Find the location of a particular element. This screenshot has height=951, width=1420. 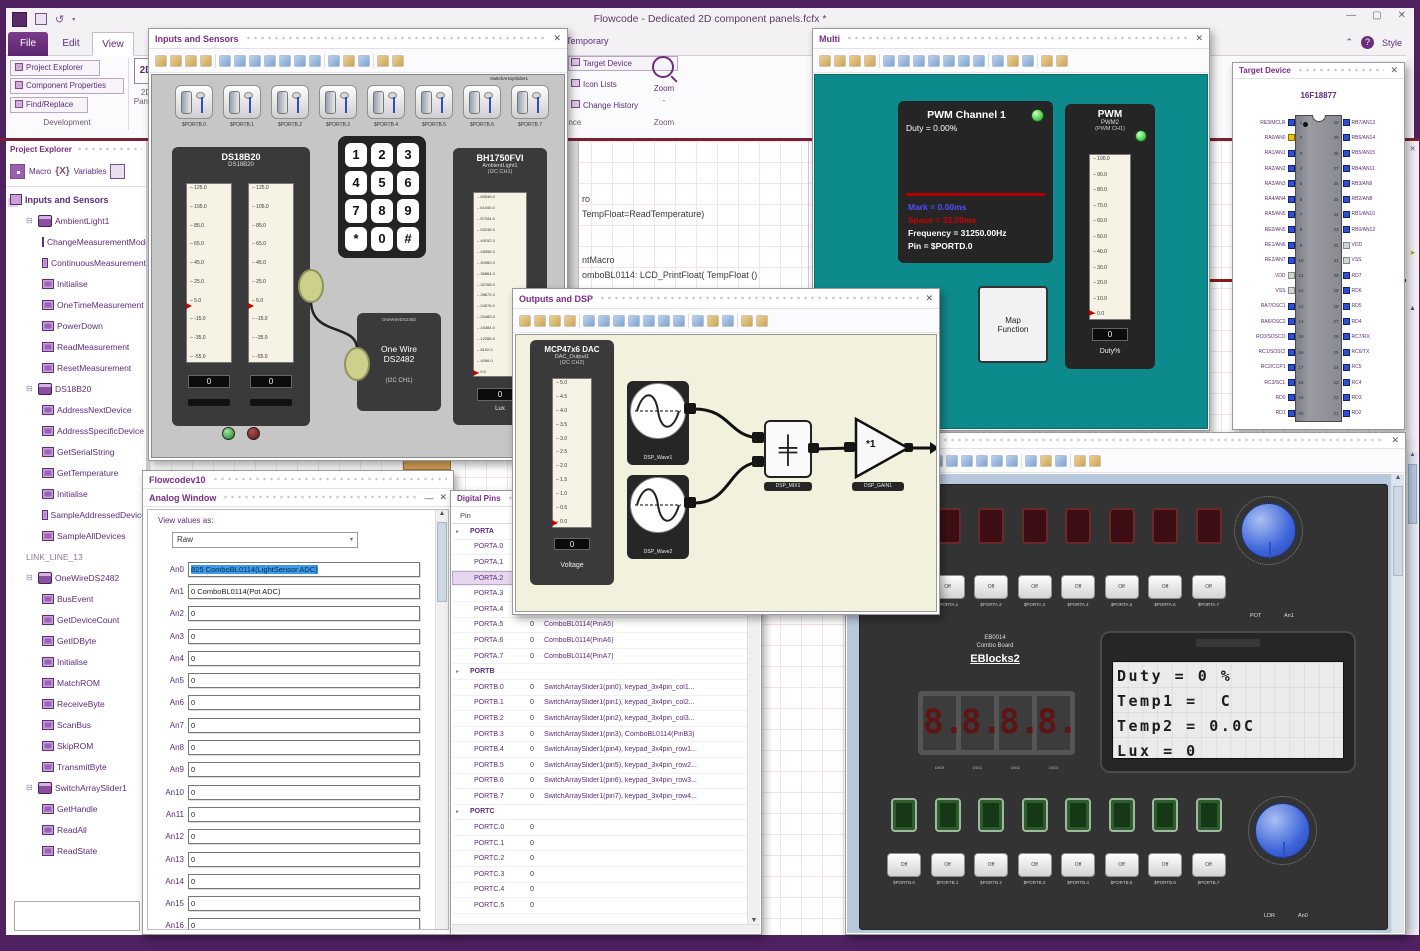

keypad-key: 3 is located at coordinates (408, 155).